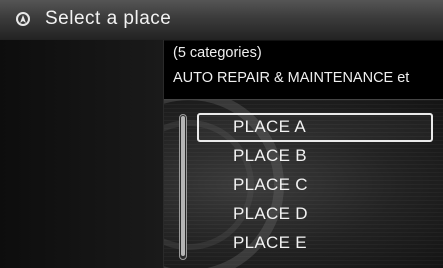 This screenshot has width=443, height=268. What do you see at coordinates (269, 126) in the screenshot?
I see `list-item-label: PLACE A` at bounding box center [269, 126].